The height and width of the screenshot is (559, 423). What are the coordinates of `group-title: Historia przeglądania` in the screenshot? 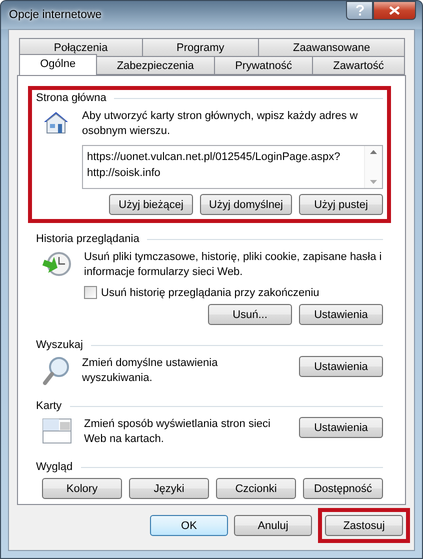 It's located at (88, 239).